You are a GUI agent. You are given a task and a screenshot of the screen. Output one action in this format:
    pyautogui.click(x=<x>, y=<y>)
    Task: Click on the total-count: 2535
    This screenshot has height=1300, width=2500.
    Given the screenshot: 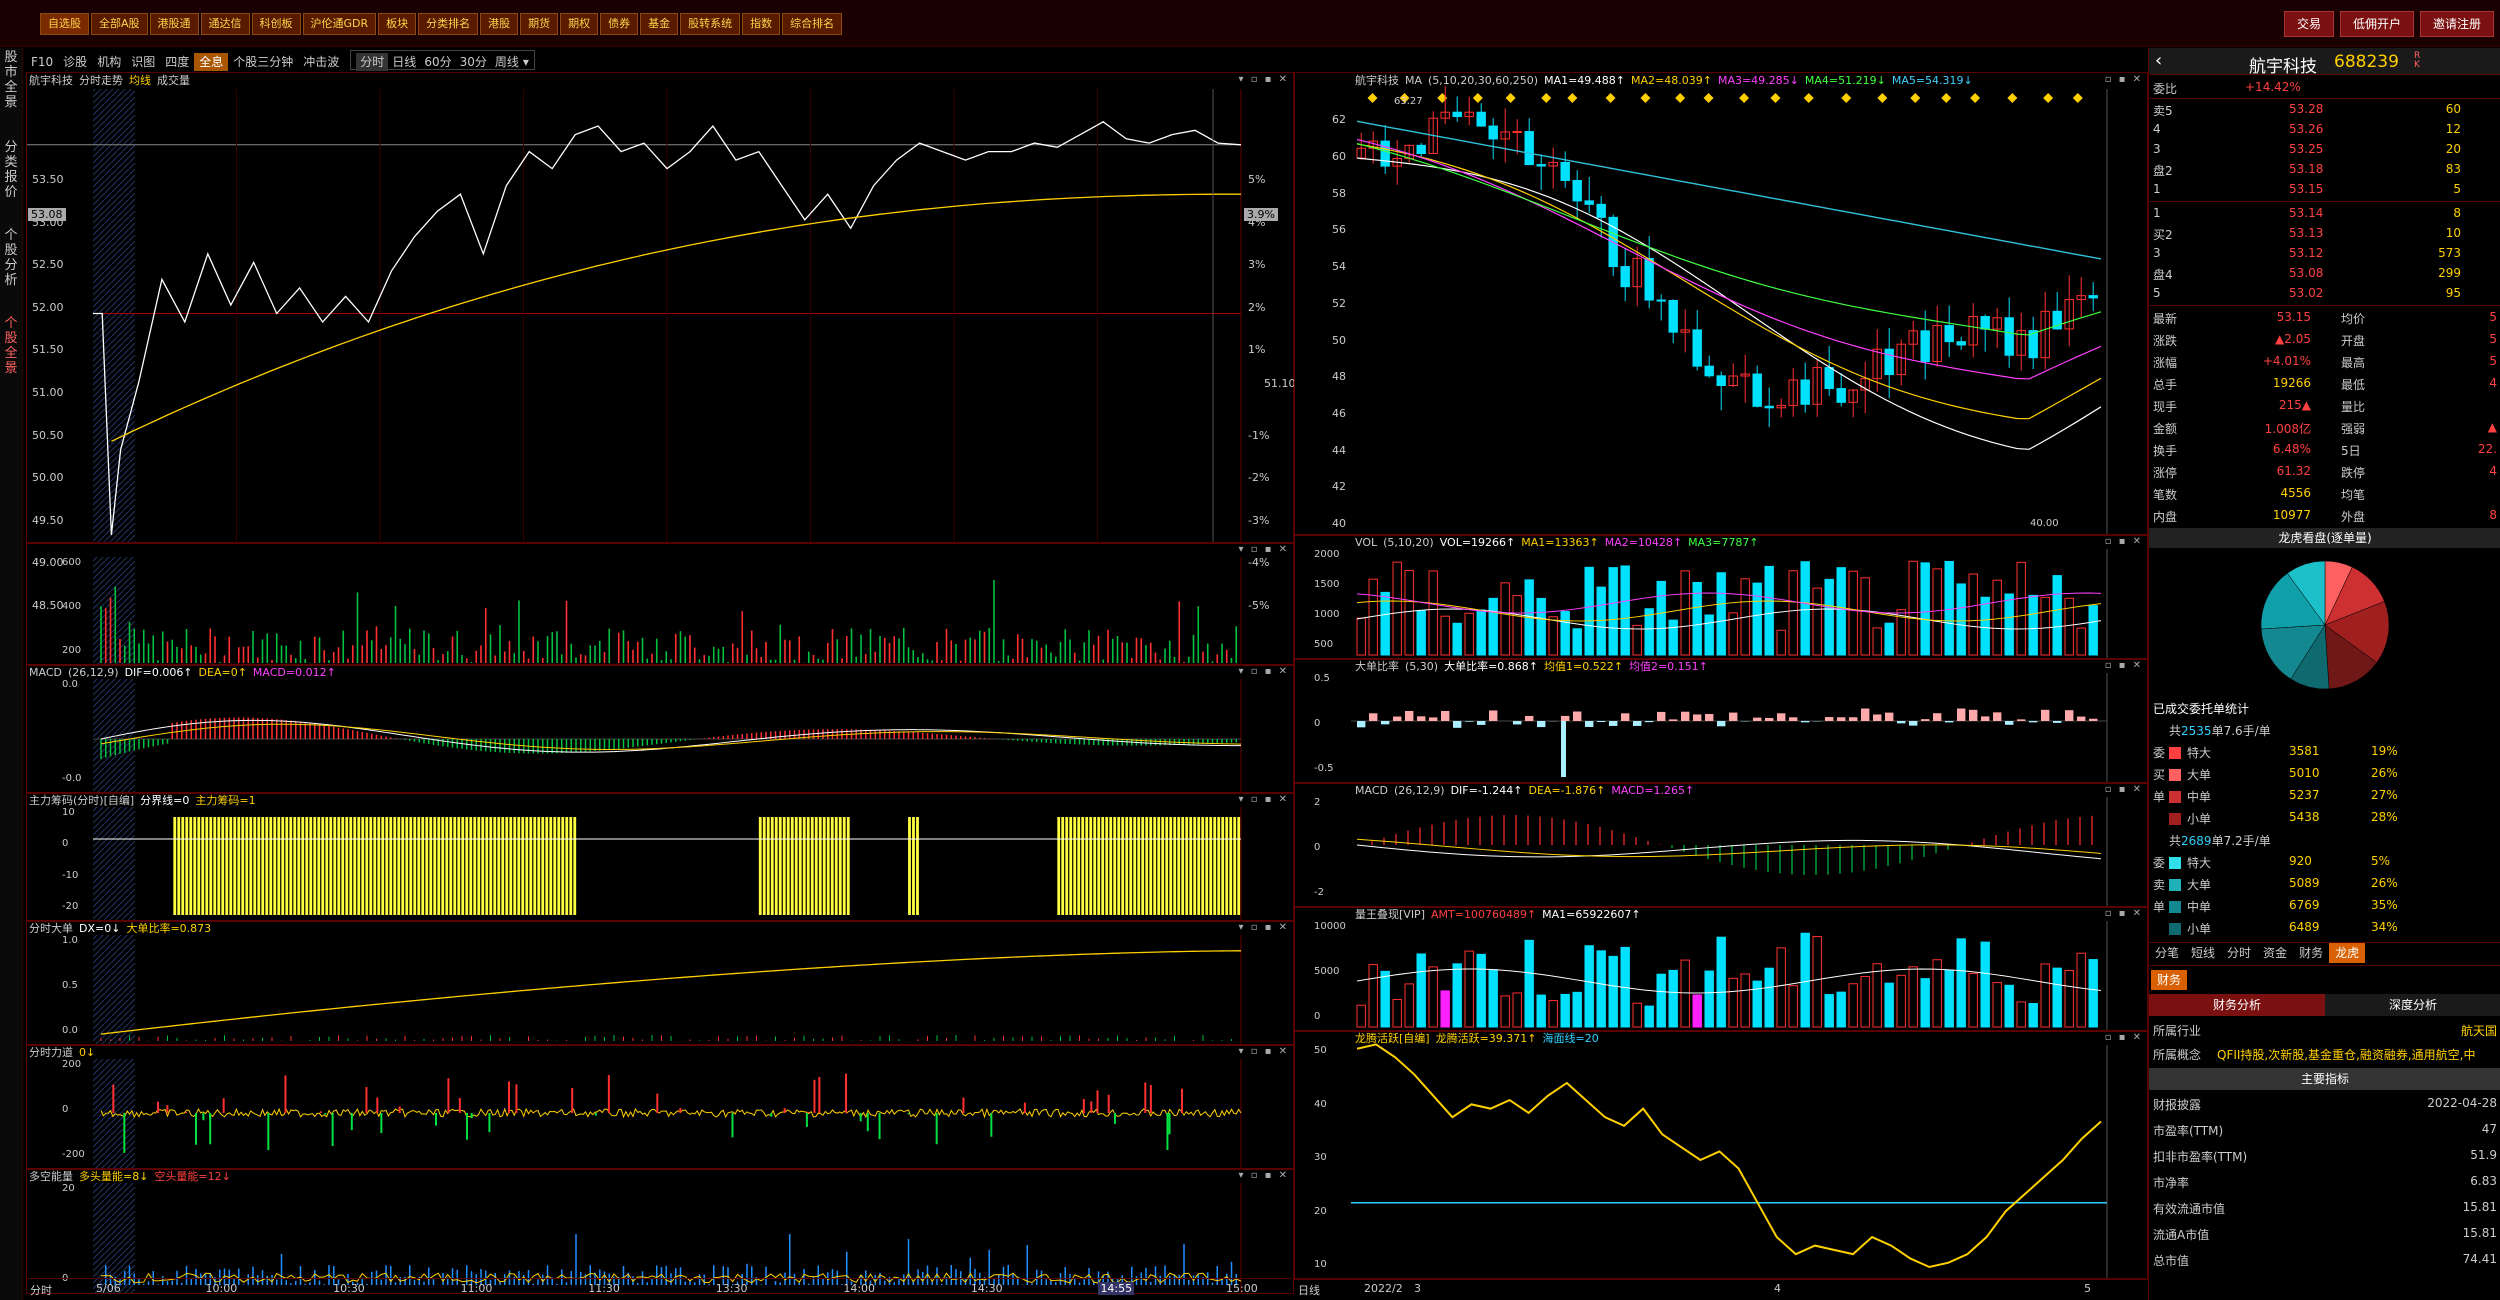 What is the action you would take?
    pyautogui.click(x=2196, y=731)
    